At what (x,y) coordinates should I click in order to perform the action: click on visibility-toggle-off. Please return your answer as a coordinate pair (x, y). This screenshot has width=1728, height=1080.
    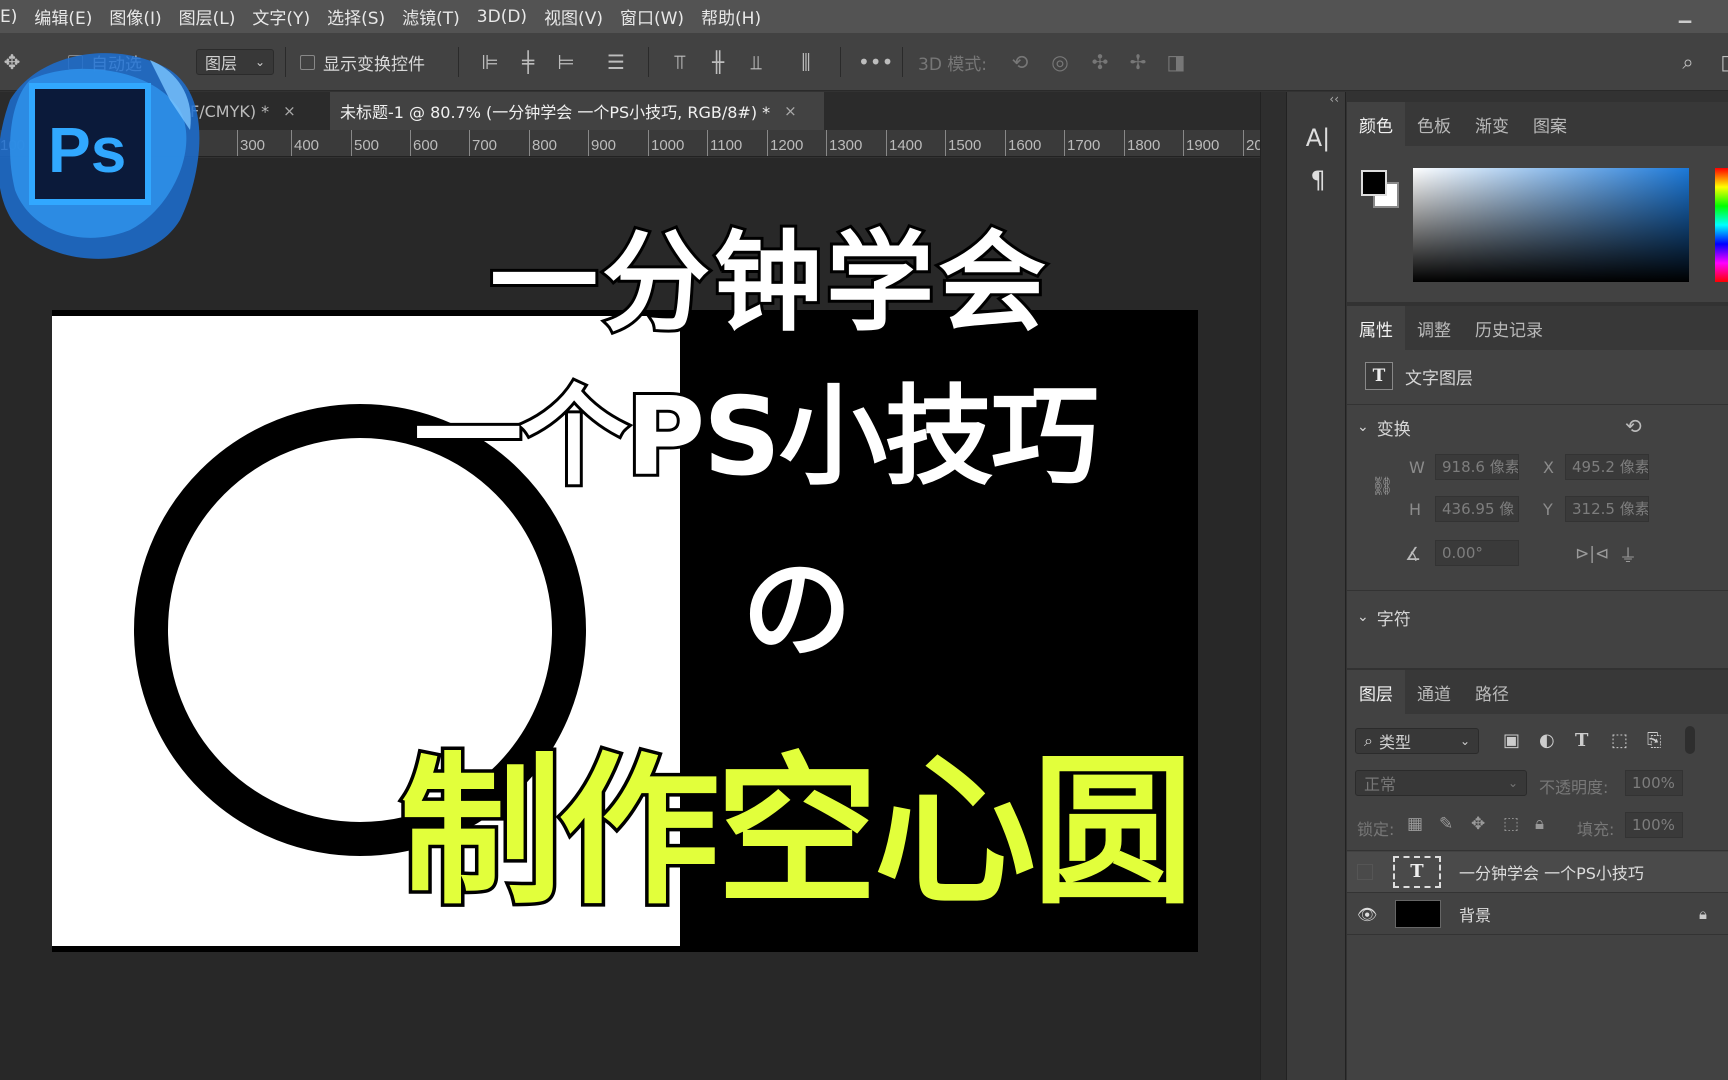
    Looking at the image, I should click on (1365, 872).